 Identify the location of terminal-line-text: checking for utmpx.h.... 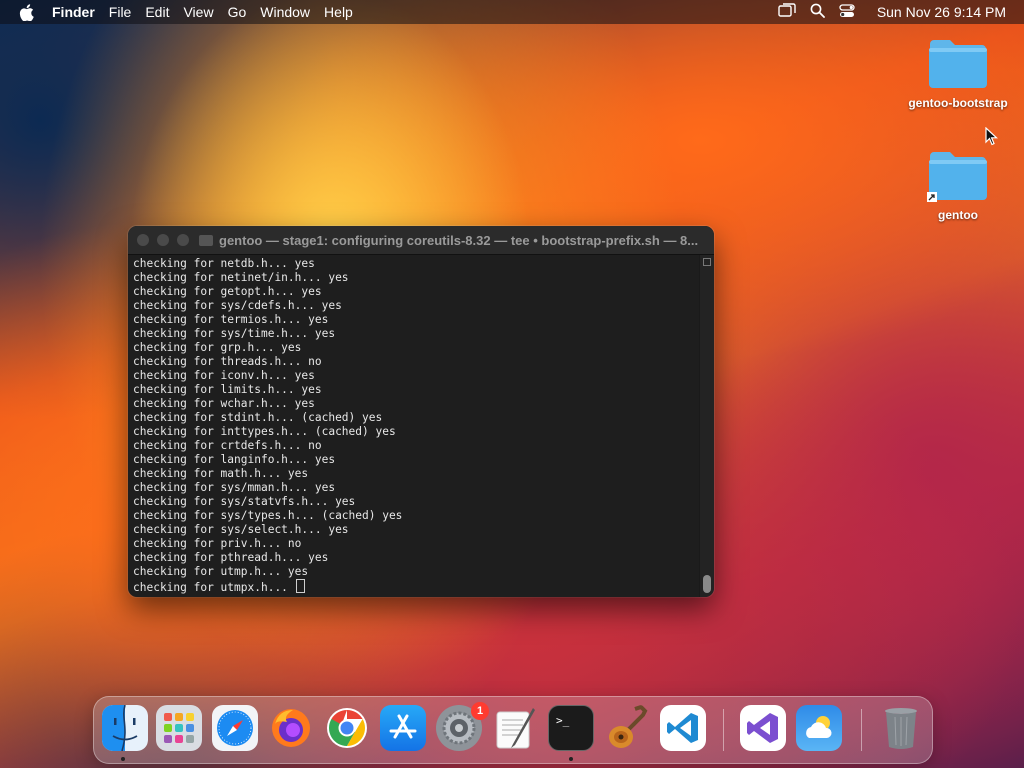
(214, 587).